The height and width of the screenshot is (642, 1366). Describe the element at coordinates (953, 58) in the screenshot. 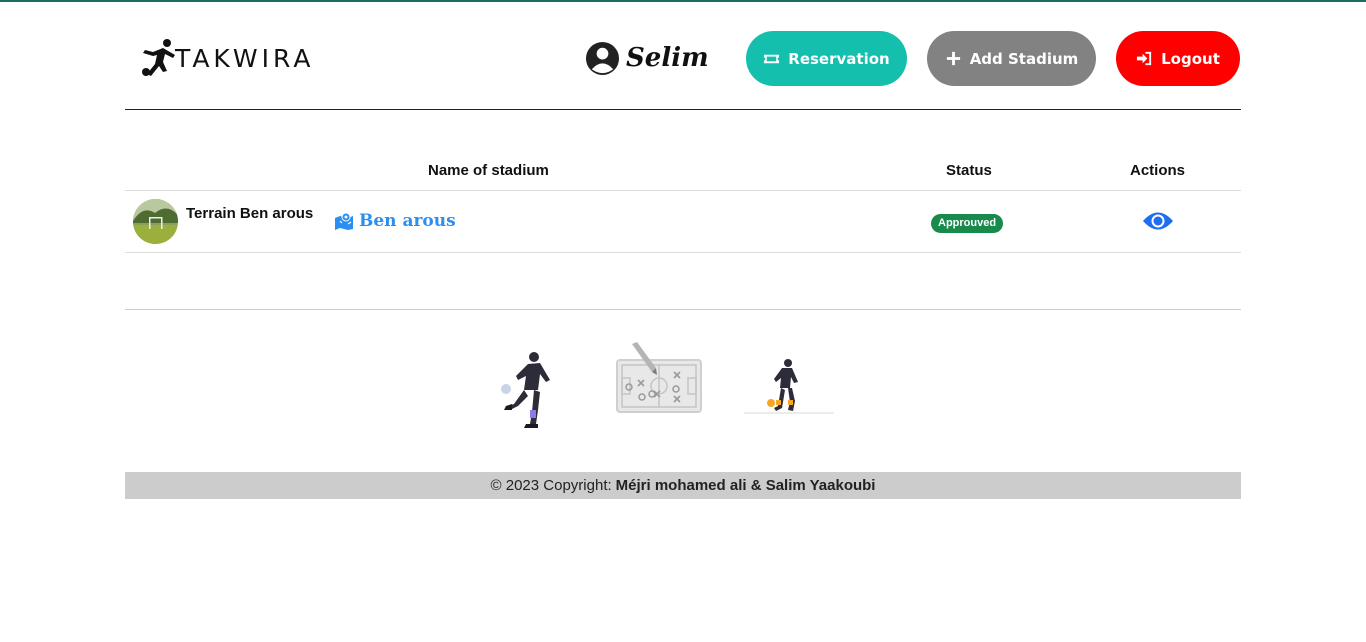

I see `plus-icon` at that location.